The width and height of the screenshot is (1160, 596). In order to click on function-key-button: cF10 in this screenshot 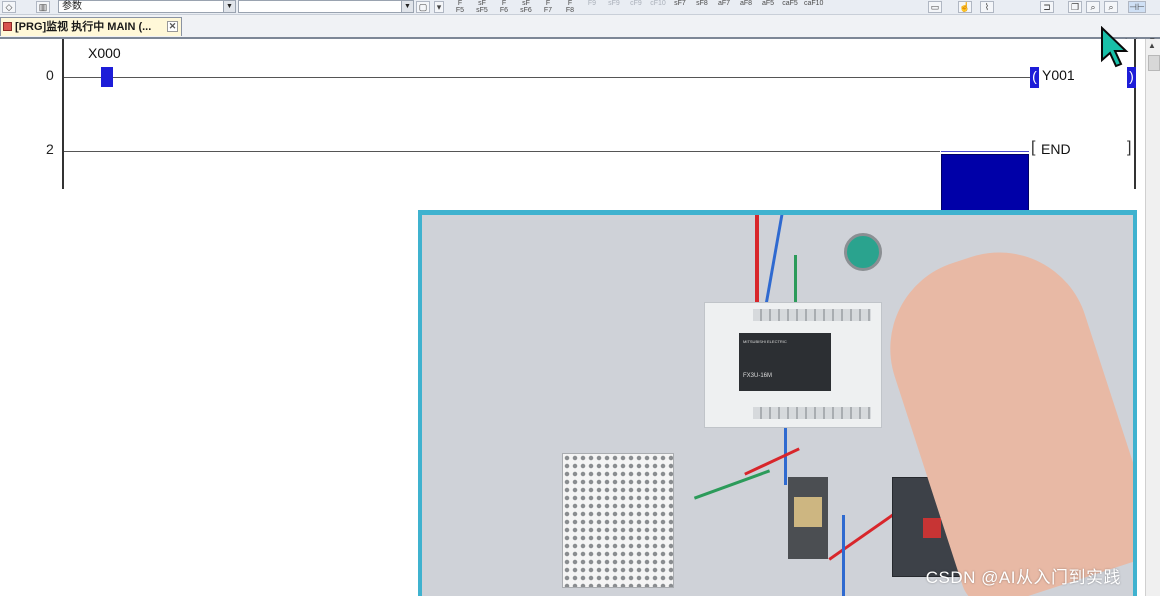, I will do `click(658, 3)`.